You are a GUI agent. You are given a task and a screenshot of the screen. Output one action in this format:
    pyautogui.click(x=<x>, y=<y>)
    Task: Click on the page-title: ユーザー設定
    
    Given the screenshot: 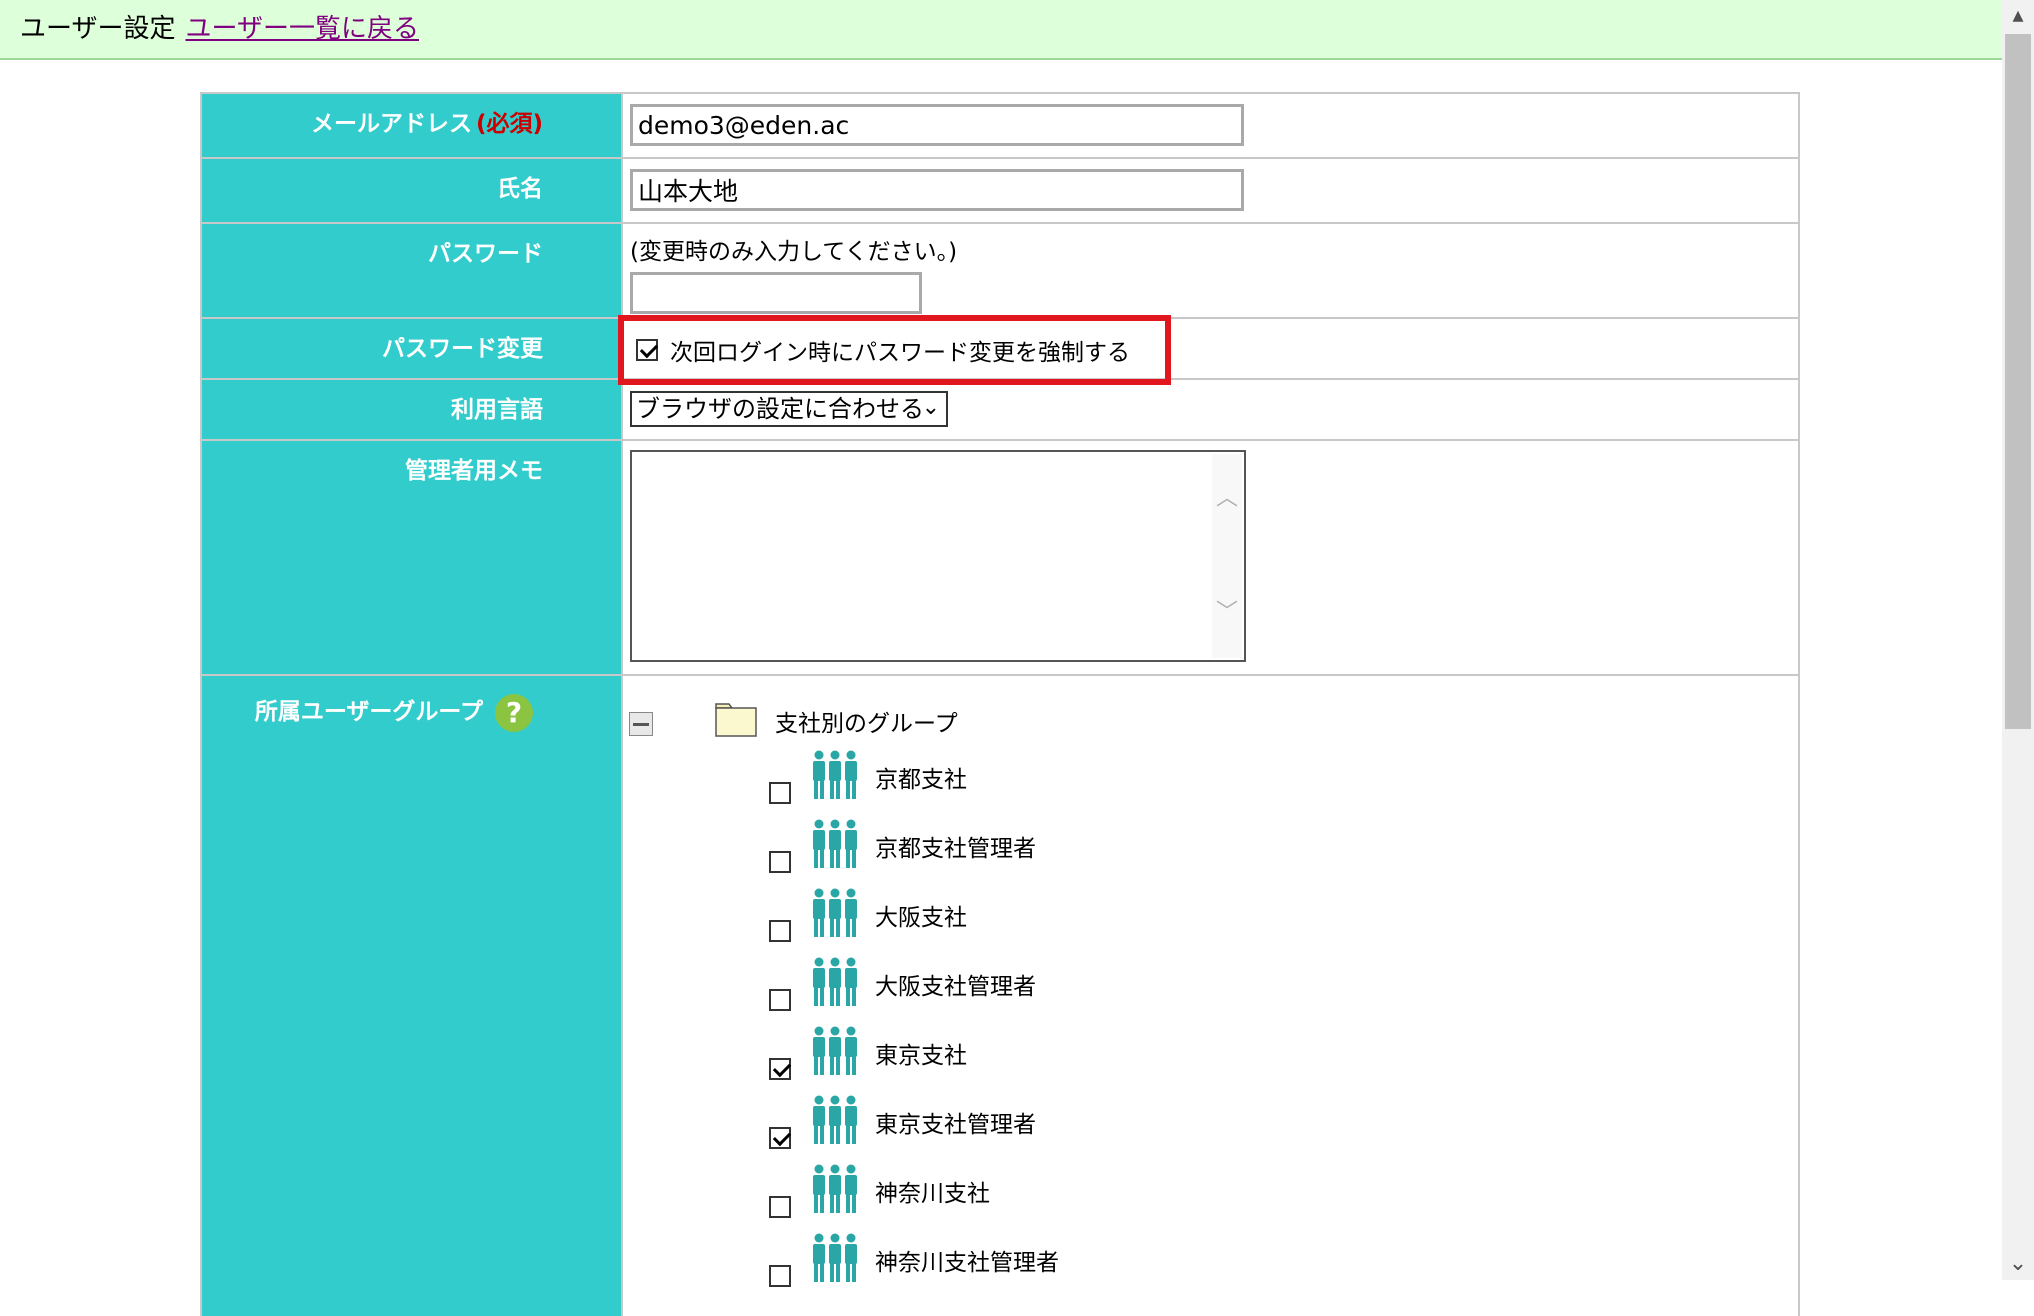 What is the action you would take?
    pyautogui.click(x=98, y=29)
    